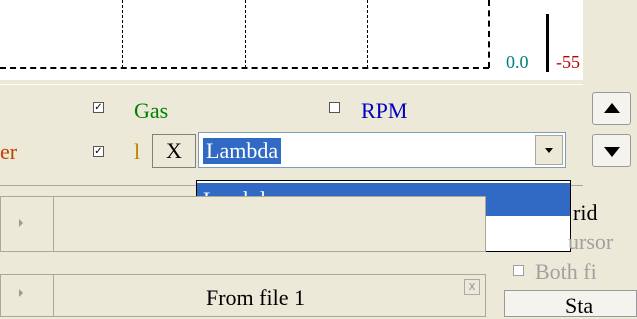  I want to click on both-files-label: Both fi, so click(566, 271).